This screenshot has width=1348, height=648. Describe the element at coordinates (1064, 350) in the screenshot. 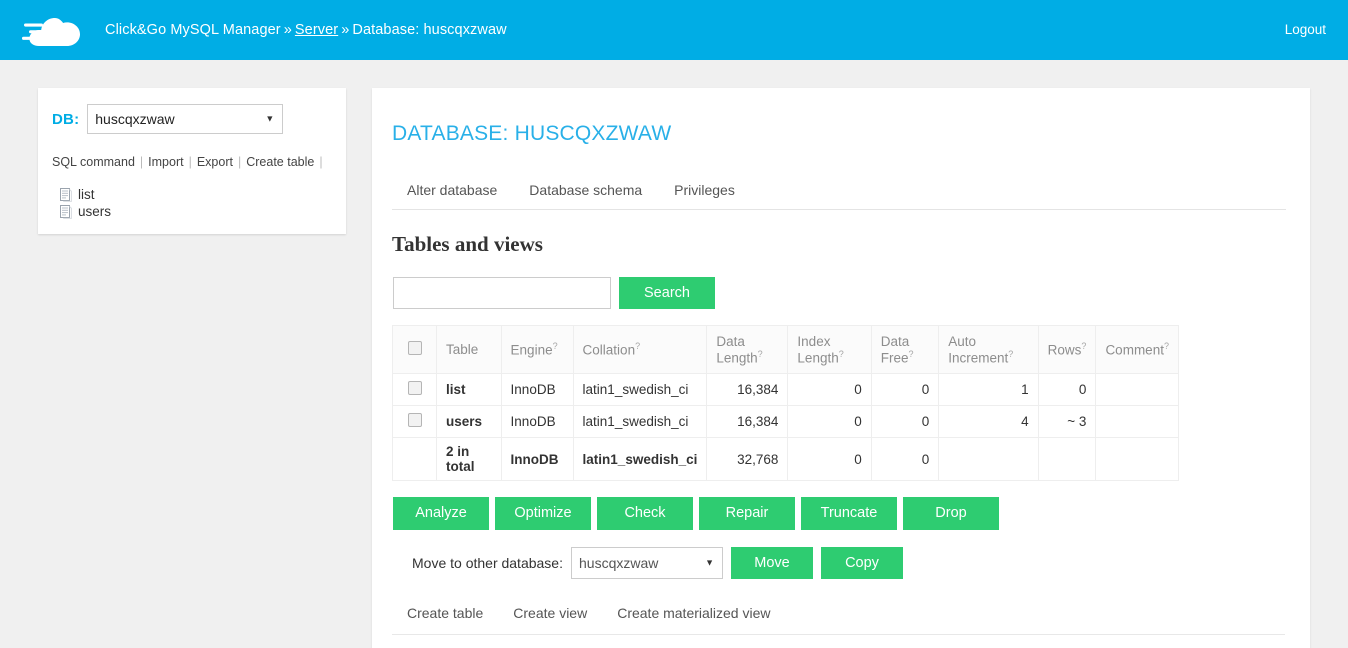

I see `header-label: Rows` at that location.